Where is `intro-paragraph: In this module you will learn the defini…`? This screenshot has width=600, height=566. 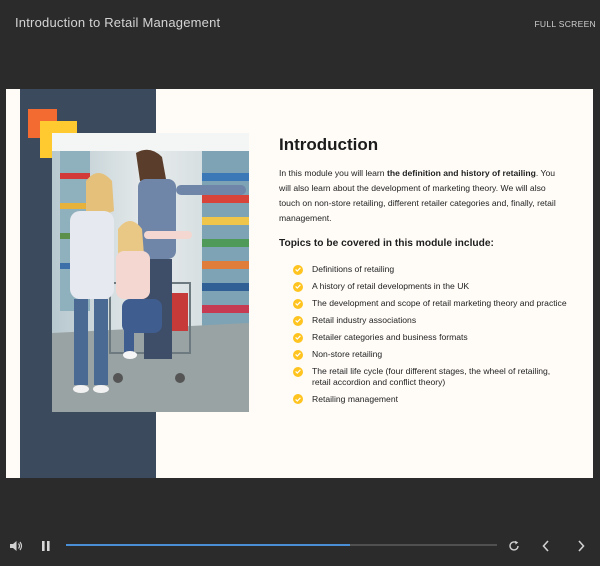 intro-paragraph: In this module you will learn the defini… is located at coordinates (424, 196).